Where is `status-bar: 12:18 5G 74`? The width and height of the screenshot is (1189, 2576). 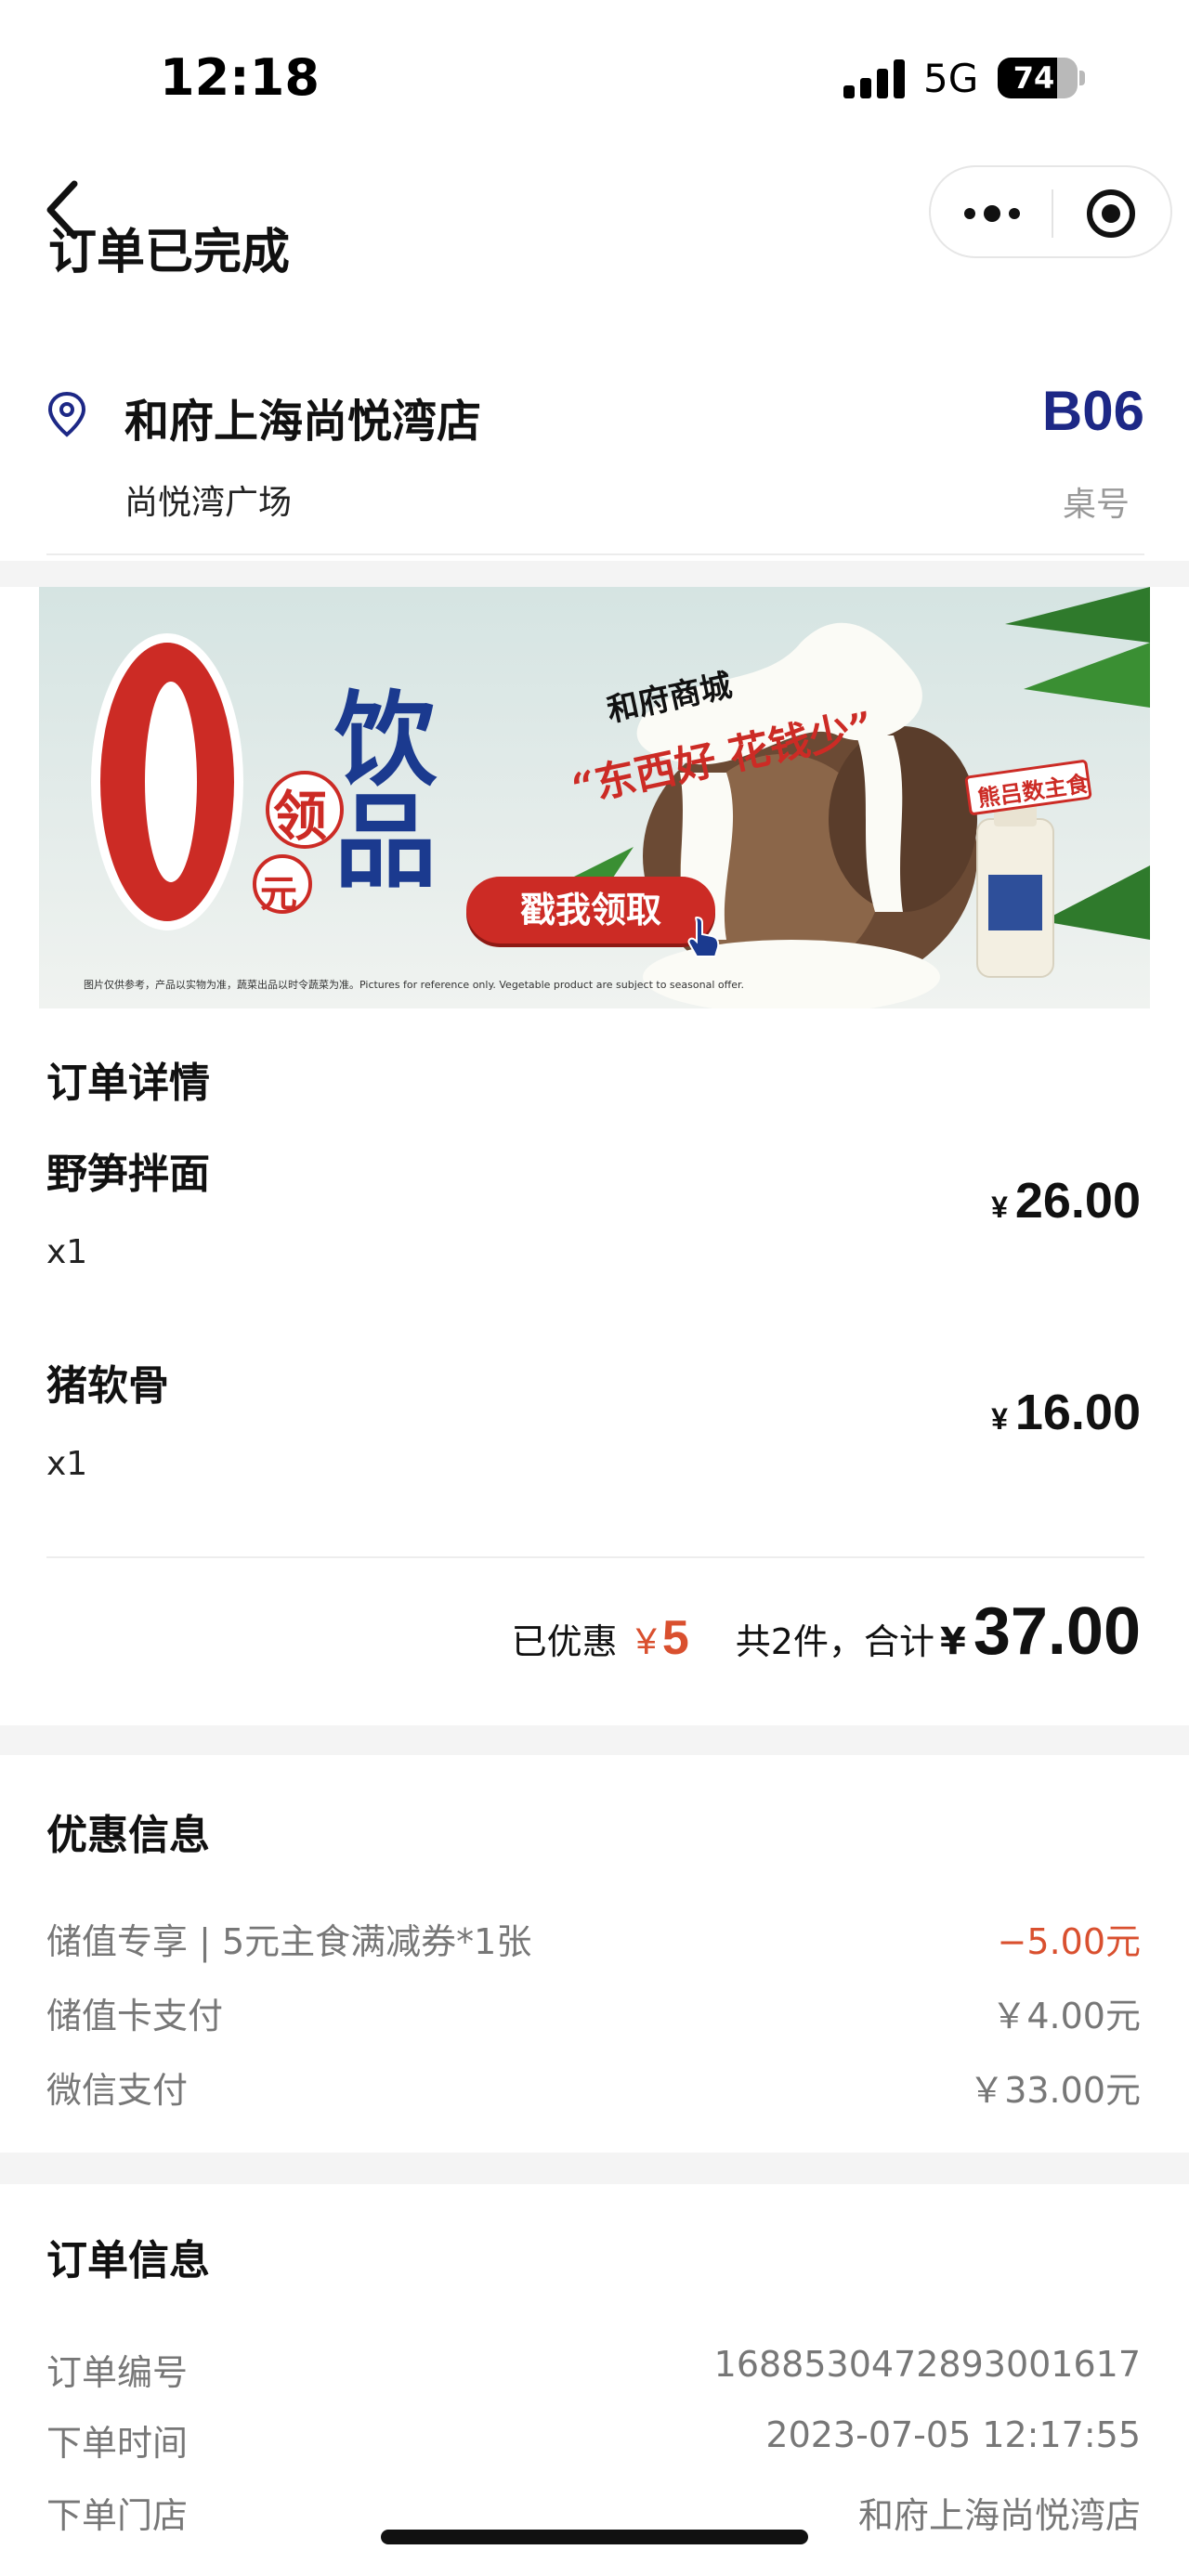 status-bar: 12:18 5G 74 is located at coordinates (594, 79).